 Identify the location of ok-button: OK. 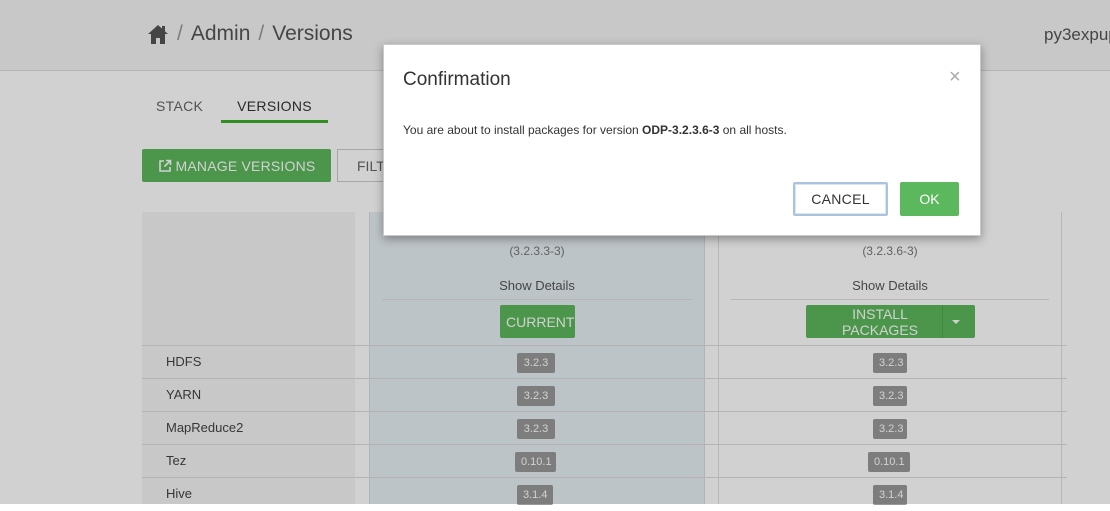
(929, 199).